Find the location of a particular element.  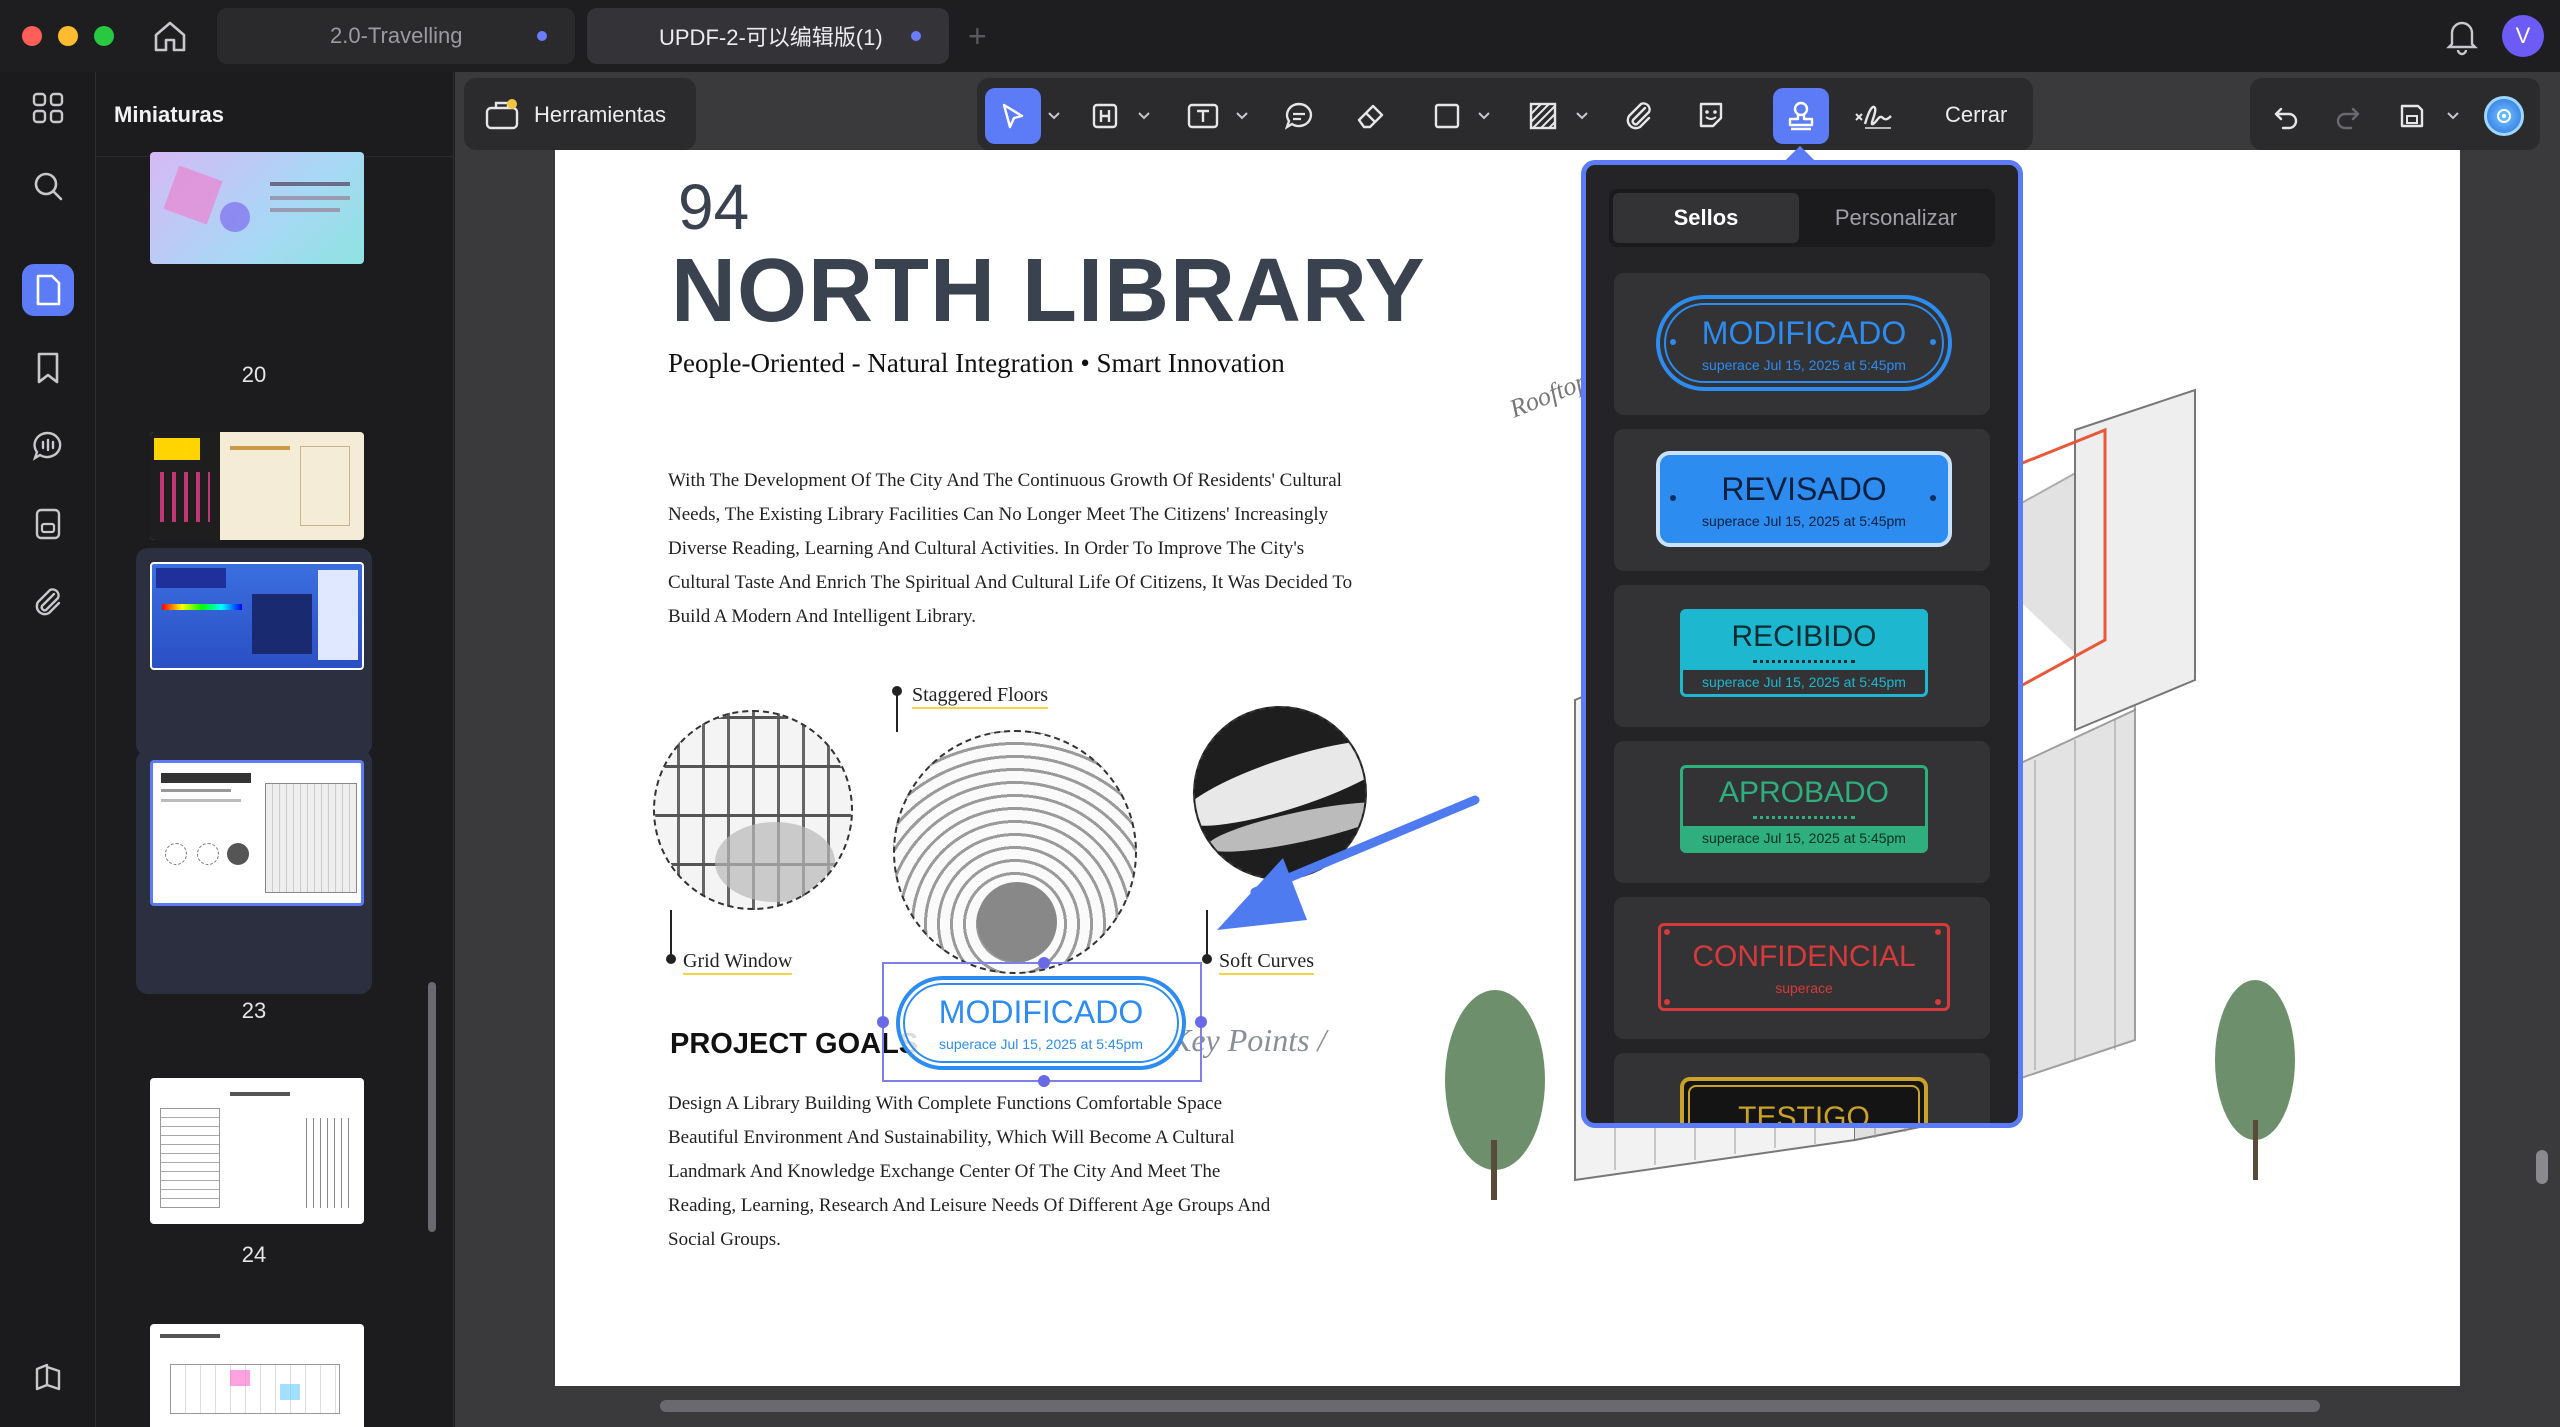

left-rail is located at coordinates (48, 749).